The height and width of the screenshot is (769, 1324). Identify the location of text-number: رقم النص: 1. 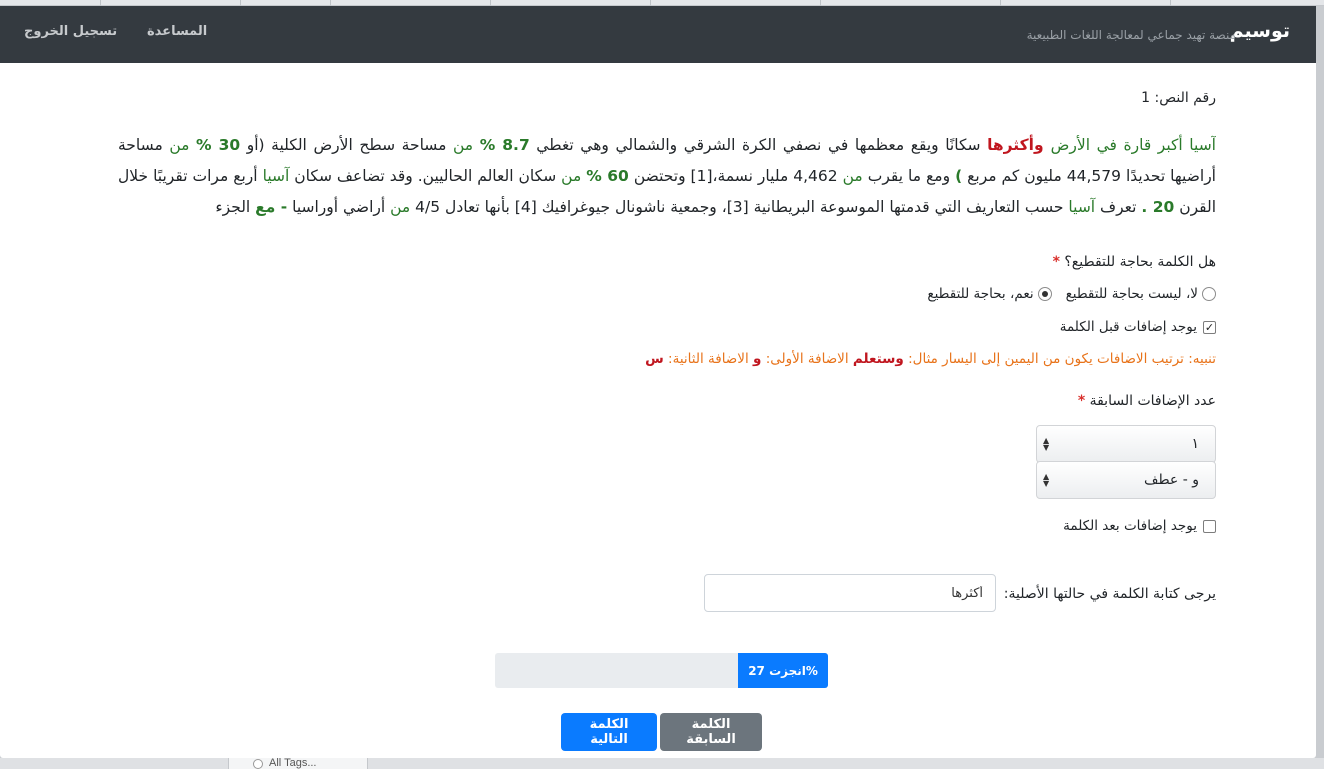
(1178, 98).